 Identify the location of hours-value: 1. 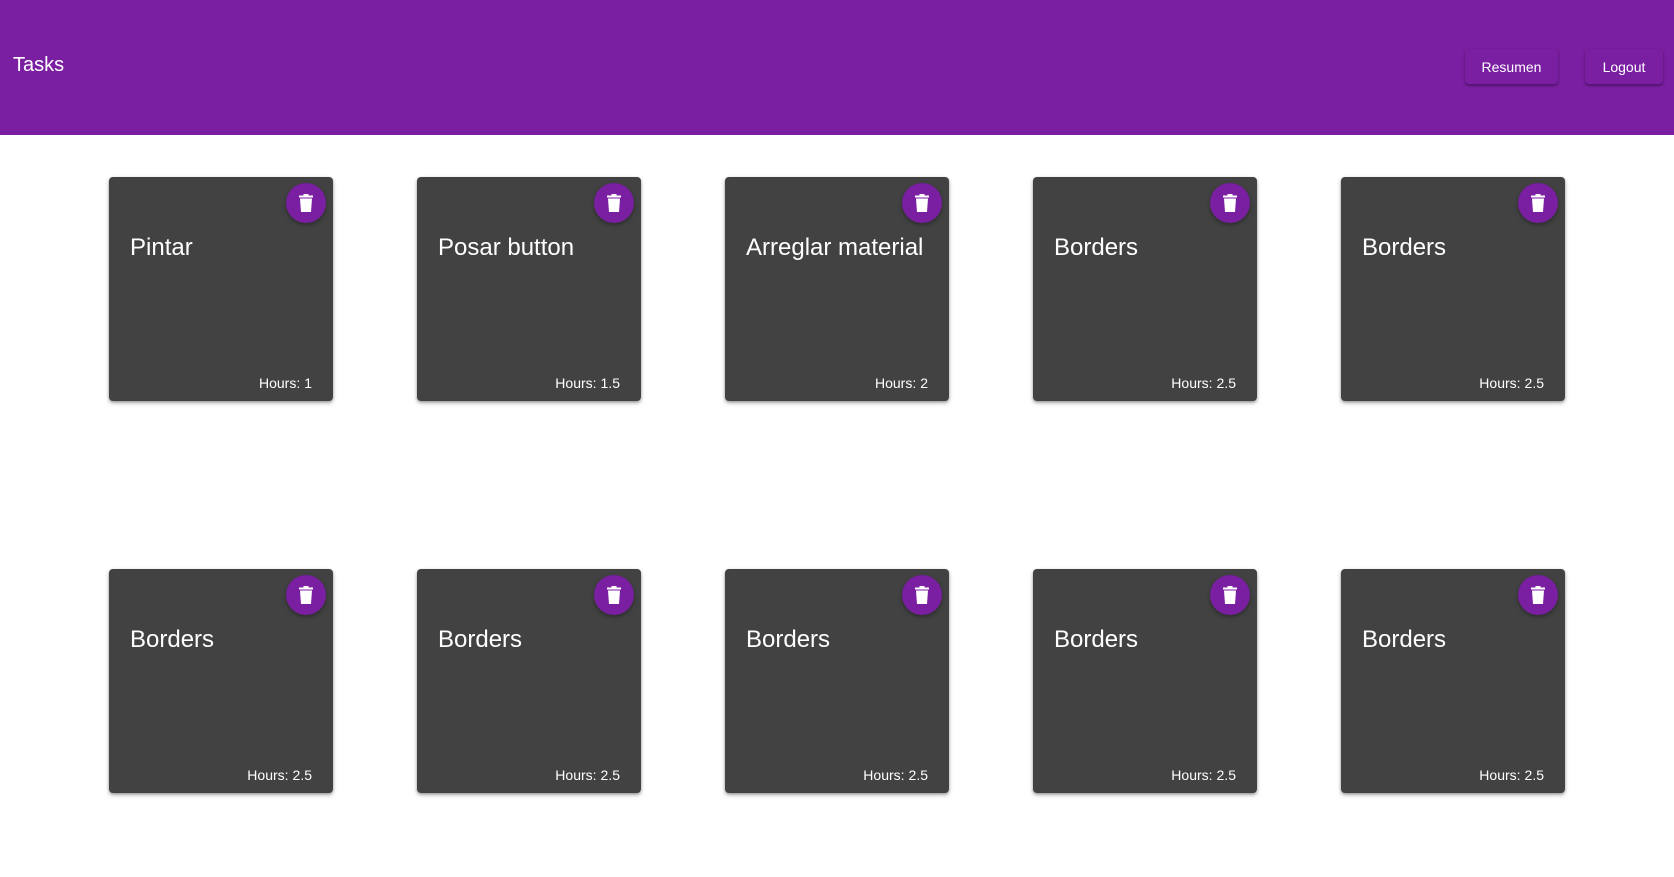
(308, 383).